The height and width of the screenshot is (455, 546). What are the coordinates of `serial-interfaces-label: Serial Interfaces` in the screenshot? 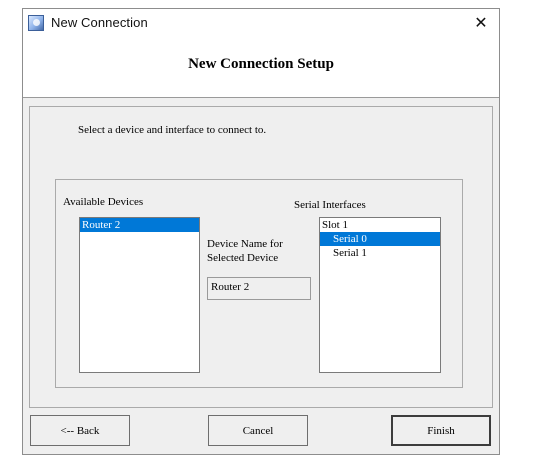 It's located at (330, 205).